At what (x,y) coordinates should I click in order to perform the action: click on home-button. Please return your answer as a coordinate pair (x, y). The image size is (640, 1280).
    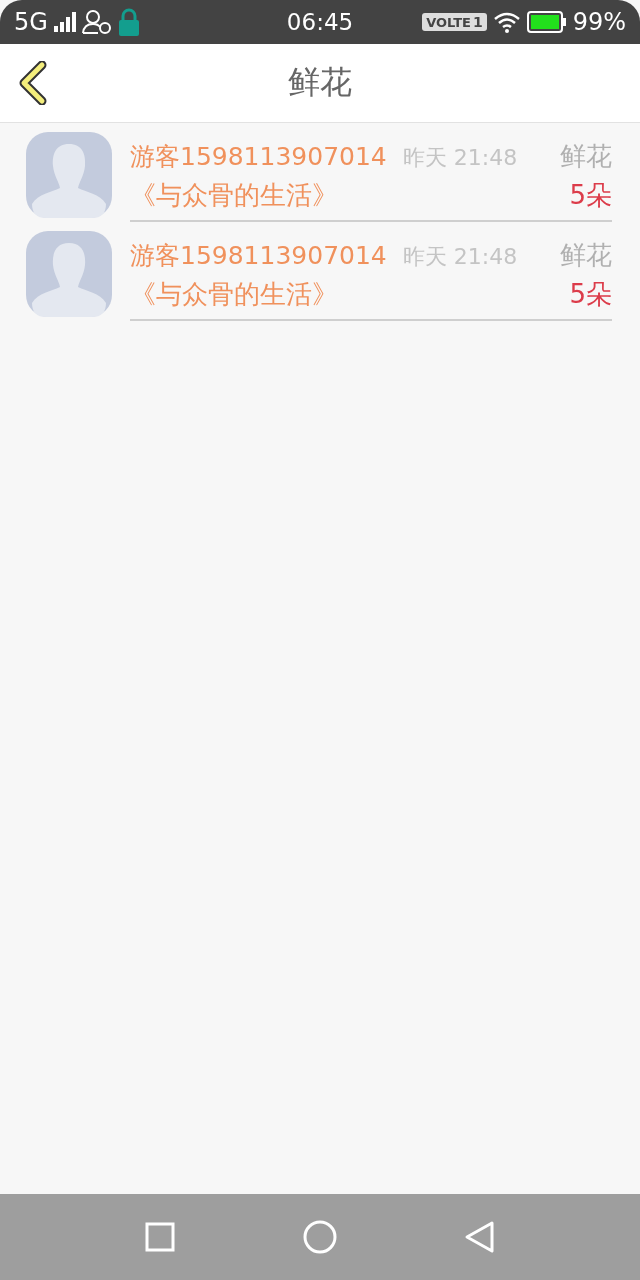
    Looking at the image, I should click on (320, 1237).